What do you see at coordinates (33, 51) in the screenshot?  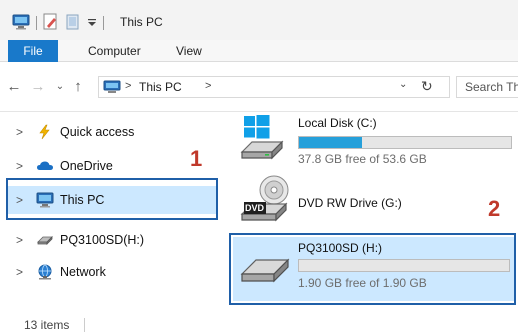 I see `tab-file: File` at bounding box center [33, 51].